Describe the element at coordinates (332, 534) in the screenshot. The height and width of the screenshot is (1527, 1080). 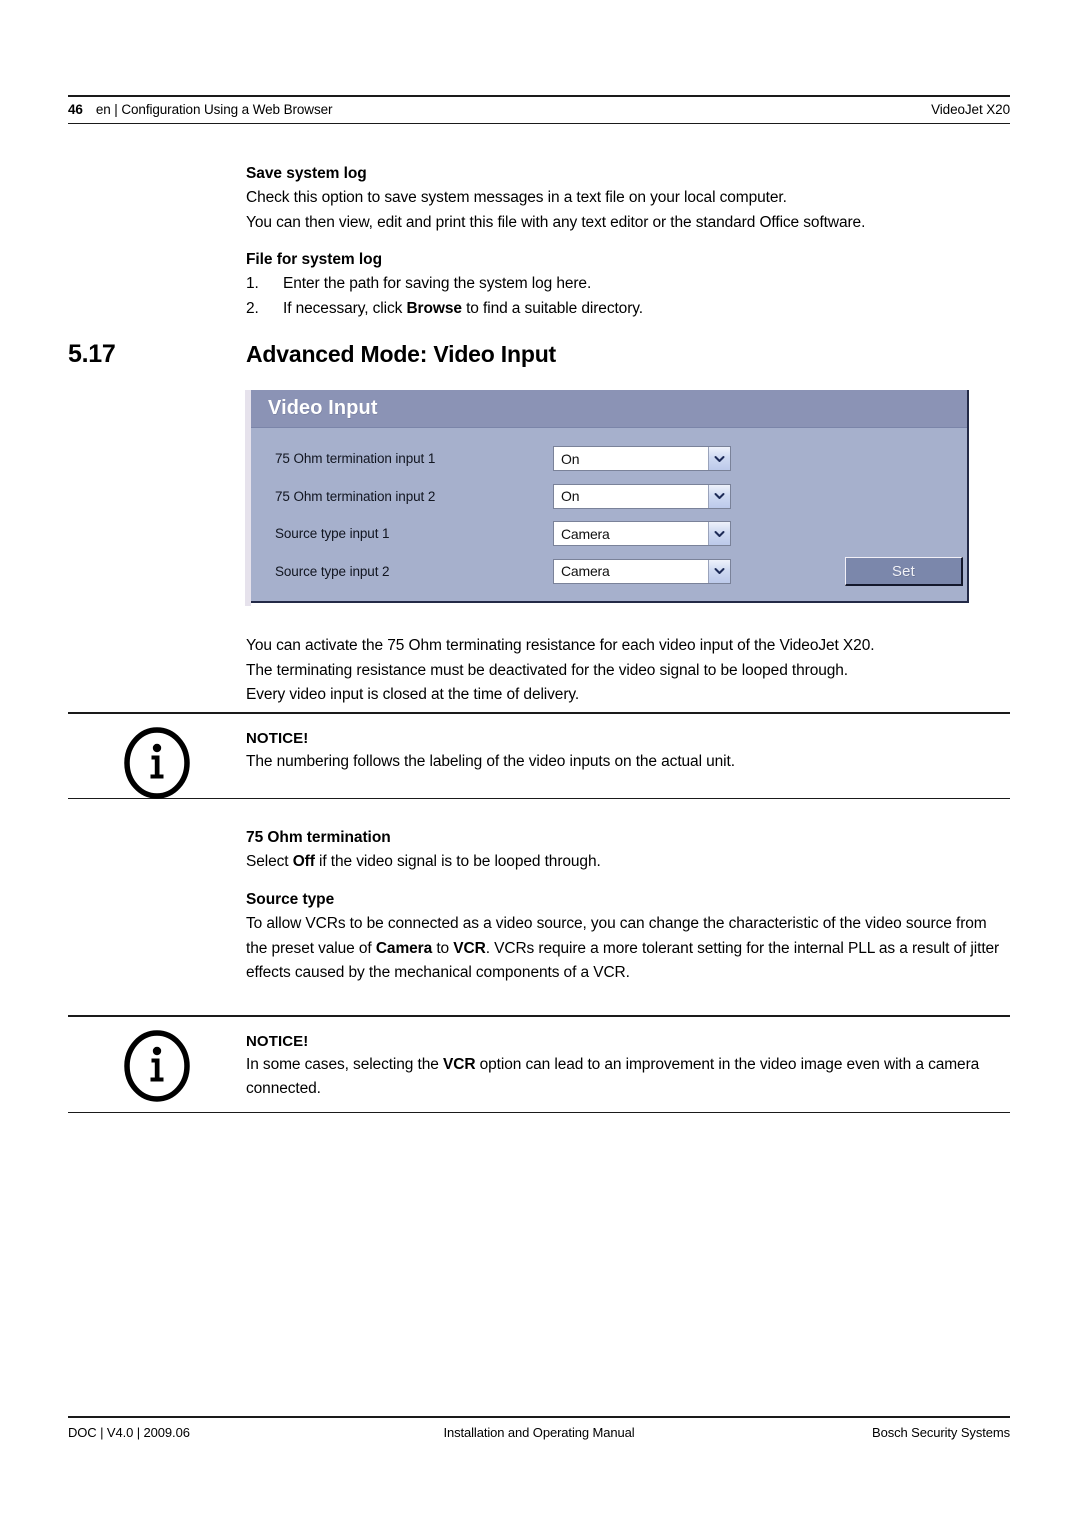
I see `label-source-type-input-1: Source type input 1` at that location.